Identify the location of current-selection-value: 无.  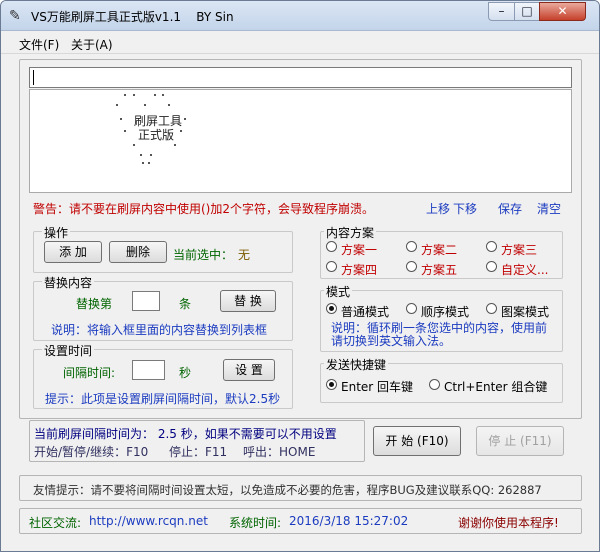
(244, 255).